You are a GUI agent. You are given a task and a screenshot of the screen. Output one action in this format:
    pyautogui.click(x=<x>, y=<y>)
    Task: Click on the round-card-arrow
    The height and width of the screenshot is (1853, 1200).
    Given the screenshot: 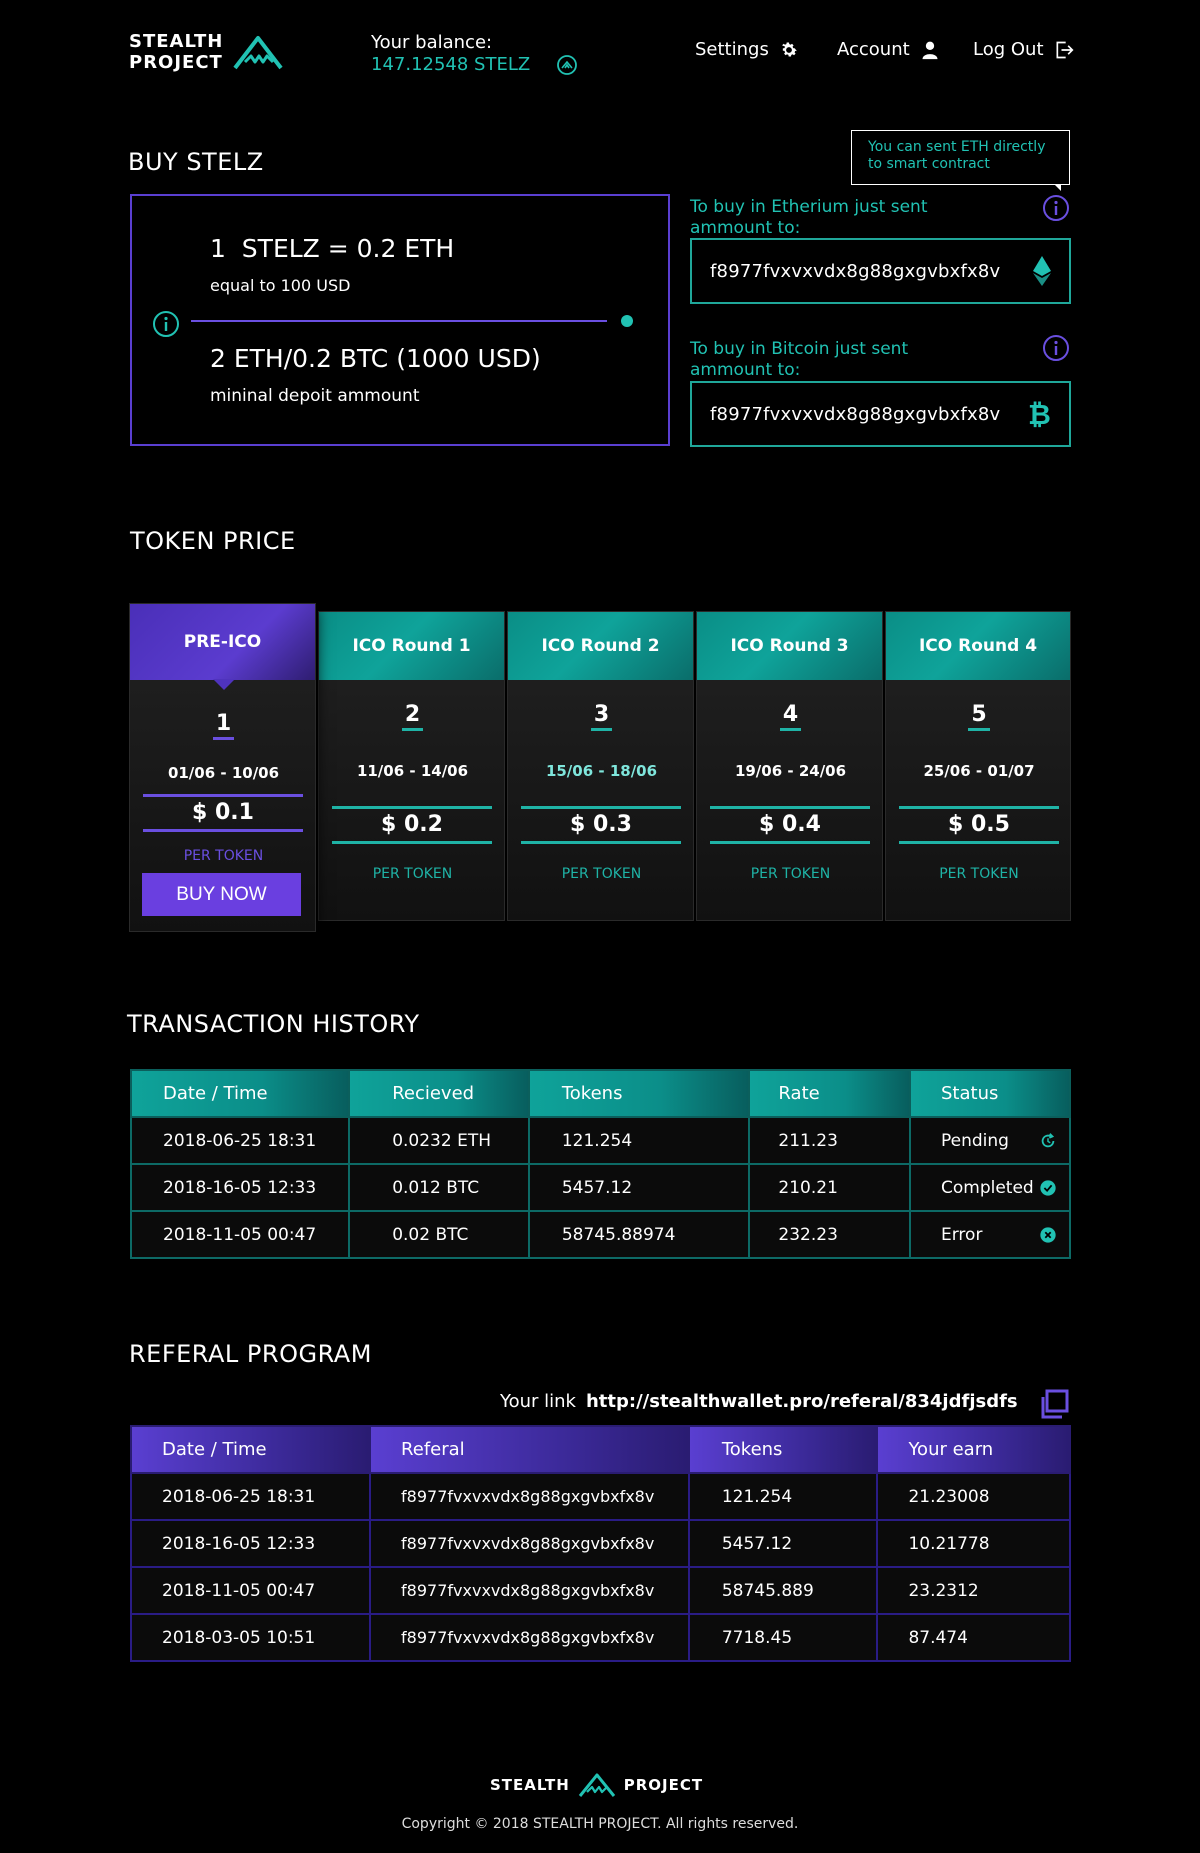 What is the action you would take?
    pyautogui.click(x=224, y=684)
    